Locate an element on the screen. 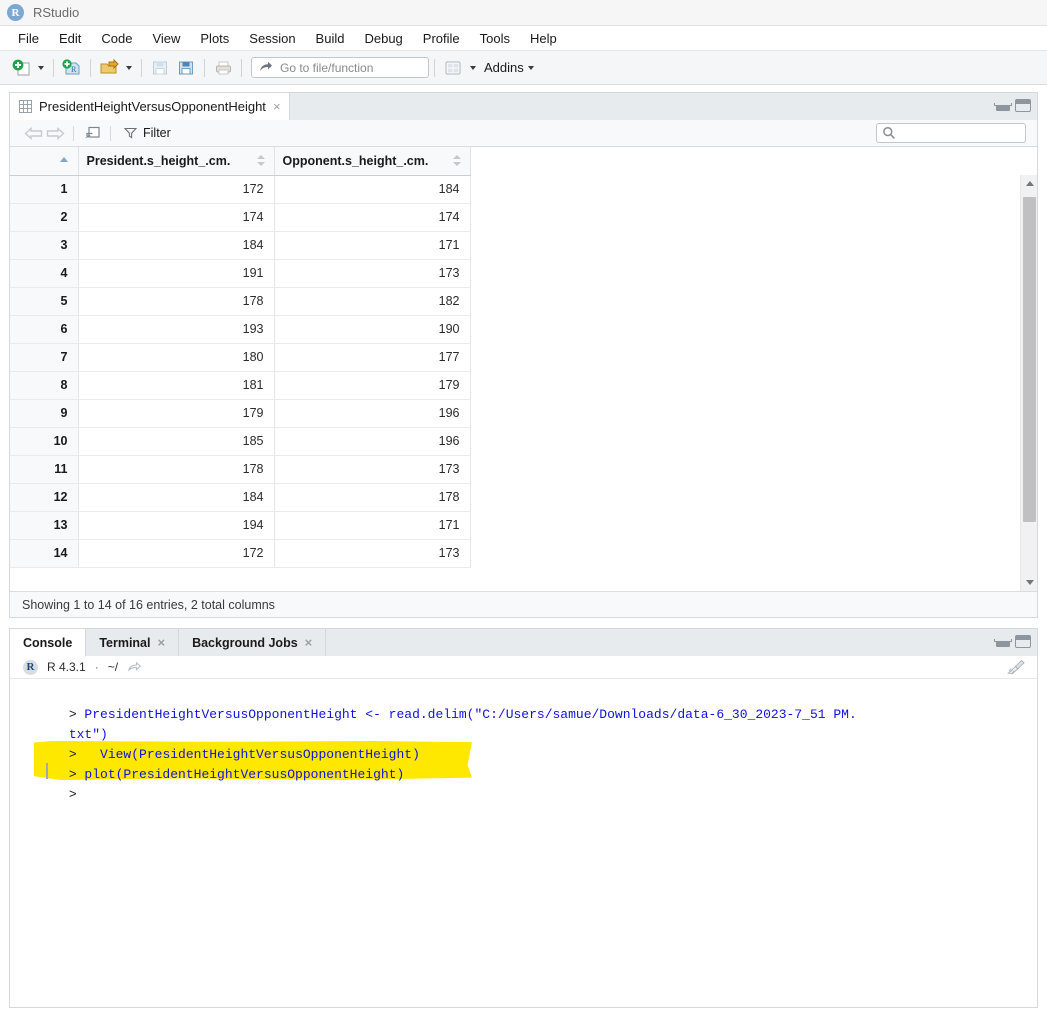 The height and width of the screenshot is (1017, 1047). table-row: 1 172 184 is located at coordinates (240, 189).